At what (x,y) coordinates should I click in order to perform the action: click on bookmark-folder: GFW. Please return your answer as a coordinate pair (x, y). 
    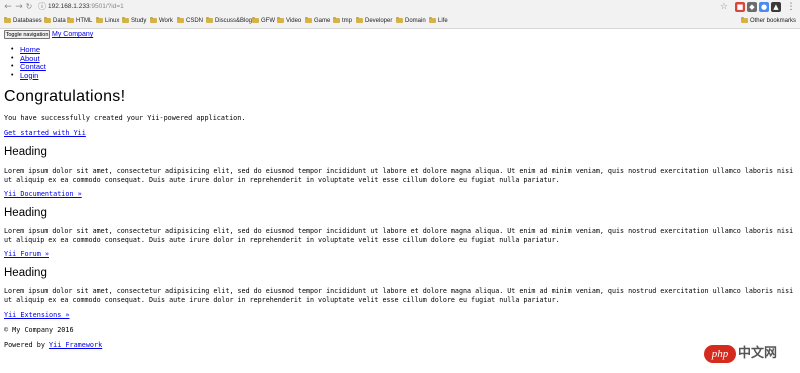
    Looking at the image, I should click on (263, 21).